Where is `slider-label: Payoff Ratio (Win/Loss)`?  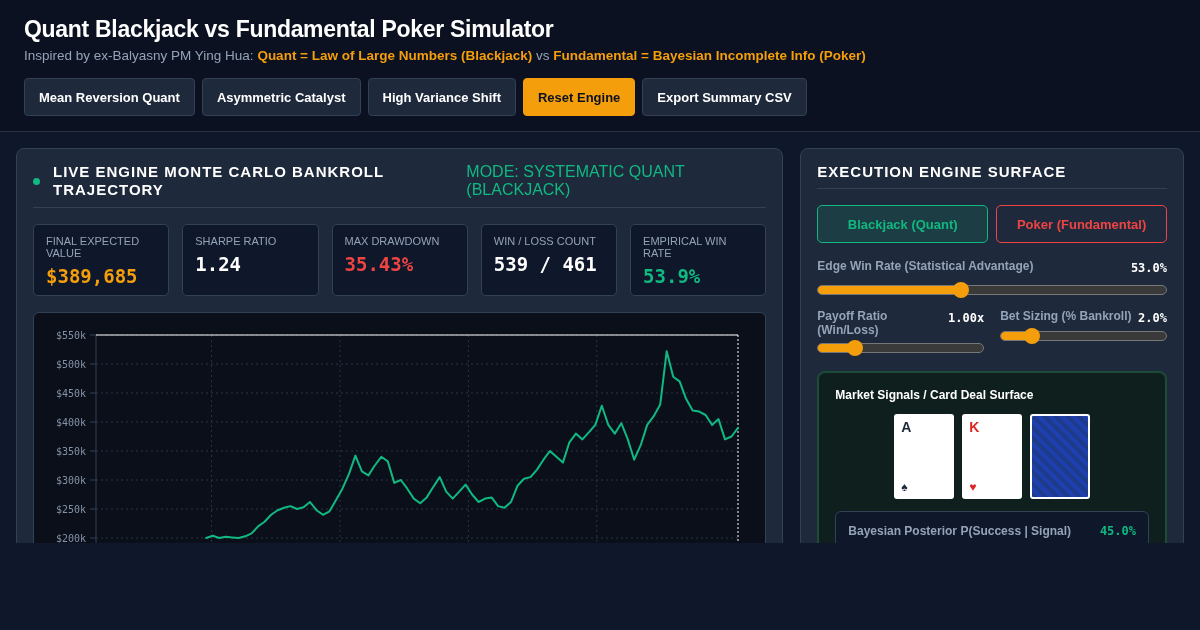 slider-label: Payoff Ratio (Win/Loss) is located at coordinates (853, 323).